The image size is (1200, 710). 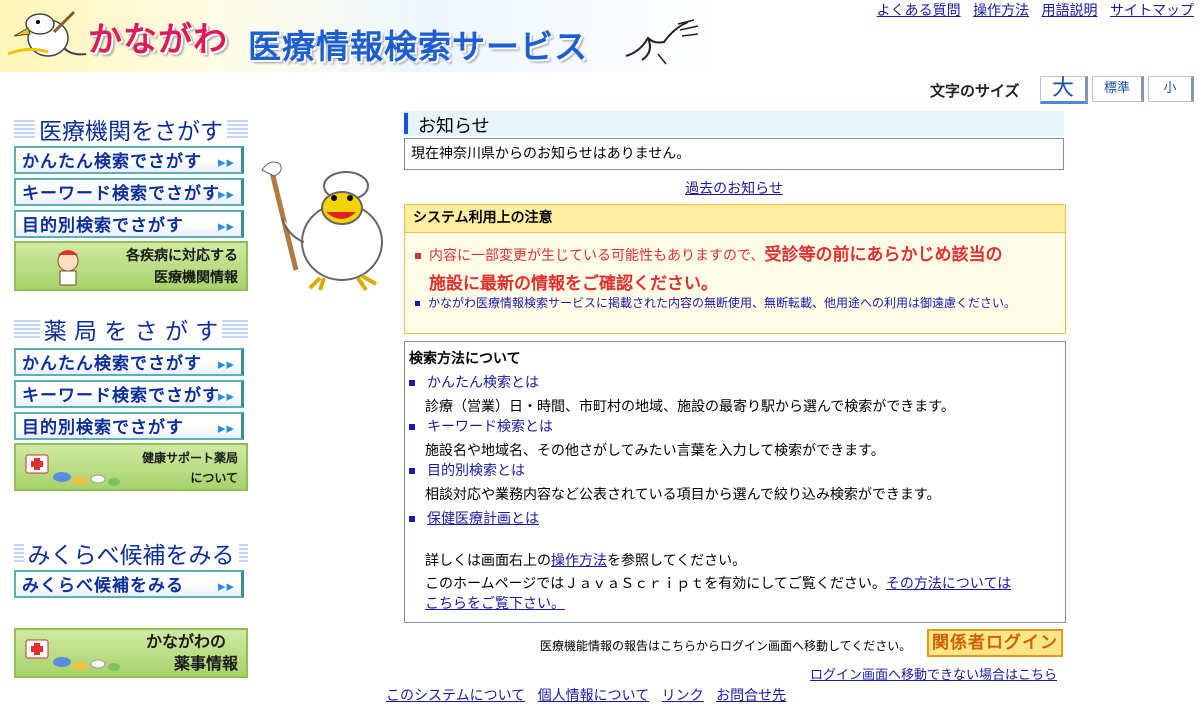 I want to click on howto-purpose-desc: 相談対応や業務内容など公表されている項目から選んで絞り込み検索ができます。, so click(x=683, y=495).